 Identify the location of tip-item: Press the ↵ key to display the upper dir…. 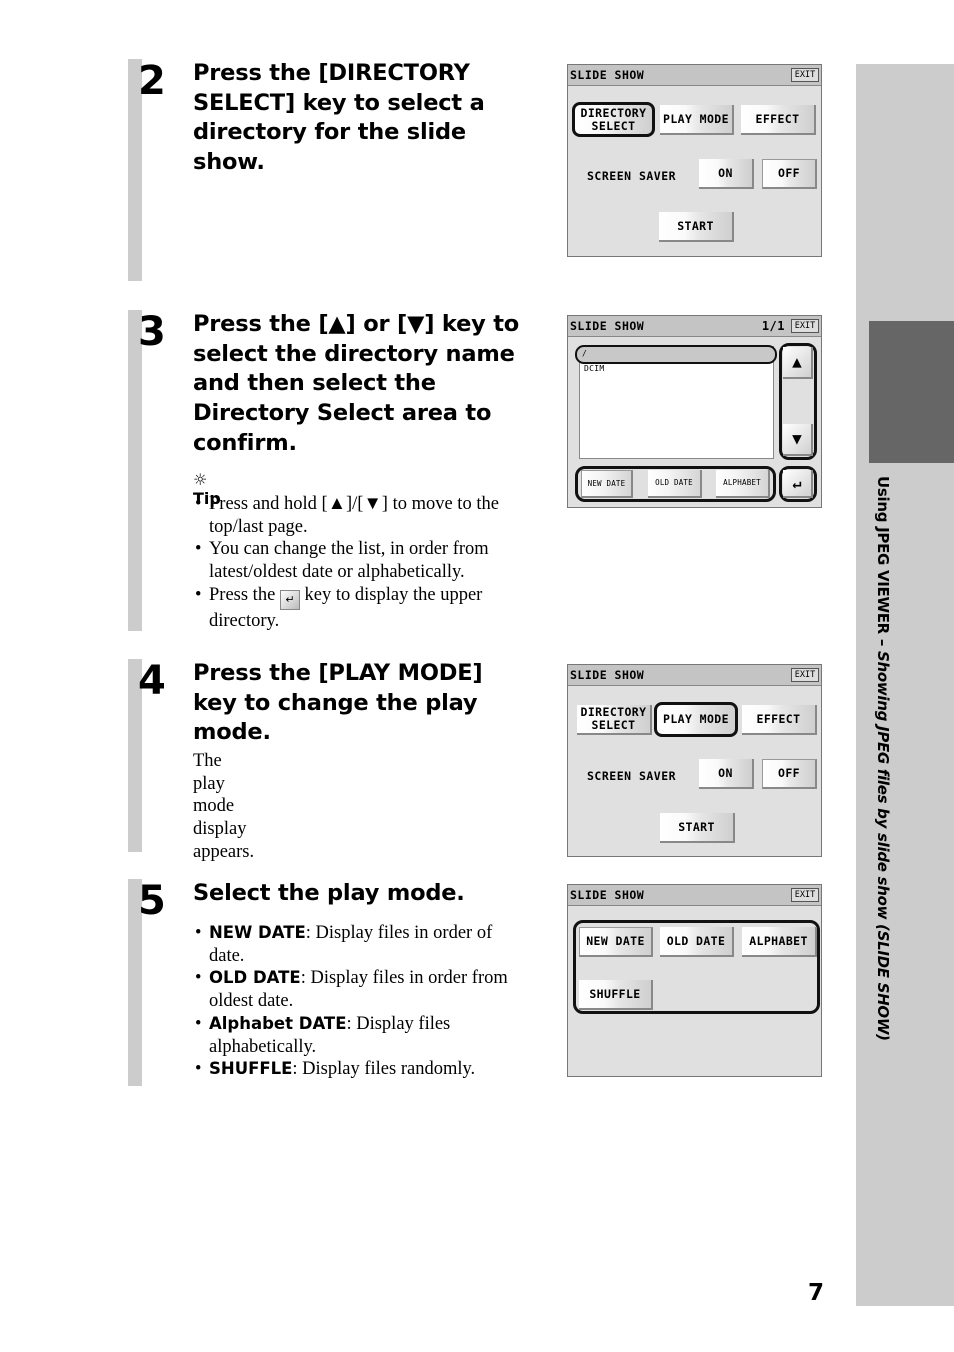
(358, 608).